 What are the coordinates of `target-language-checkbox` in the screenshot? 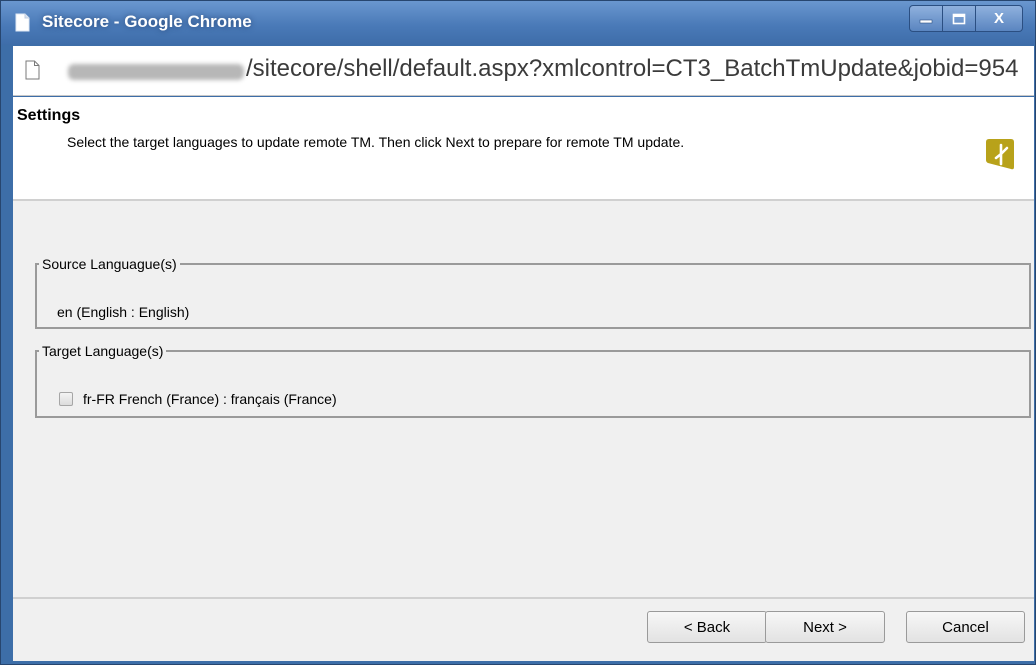 It's located at (66, 399).